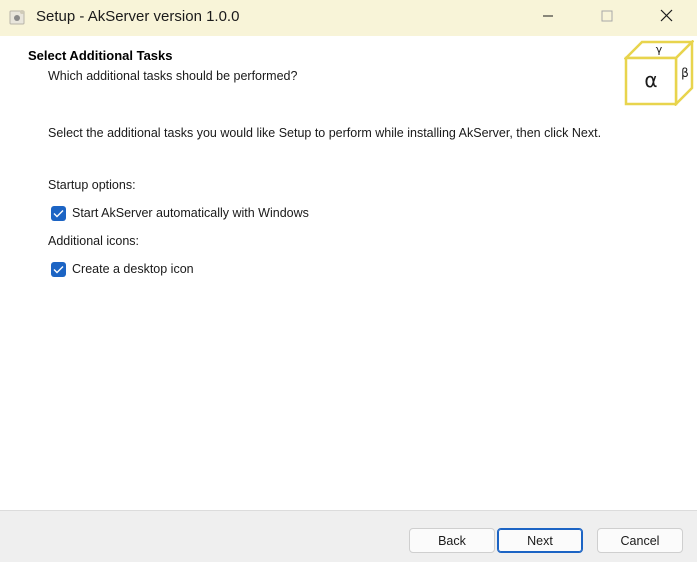 Image resolution: width=697 pixels, height=562 pixels. What do you see at coordinates (452, 540) in the screenshot?
I see `back-button: Back` at bounding box center [452, 540].